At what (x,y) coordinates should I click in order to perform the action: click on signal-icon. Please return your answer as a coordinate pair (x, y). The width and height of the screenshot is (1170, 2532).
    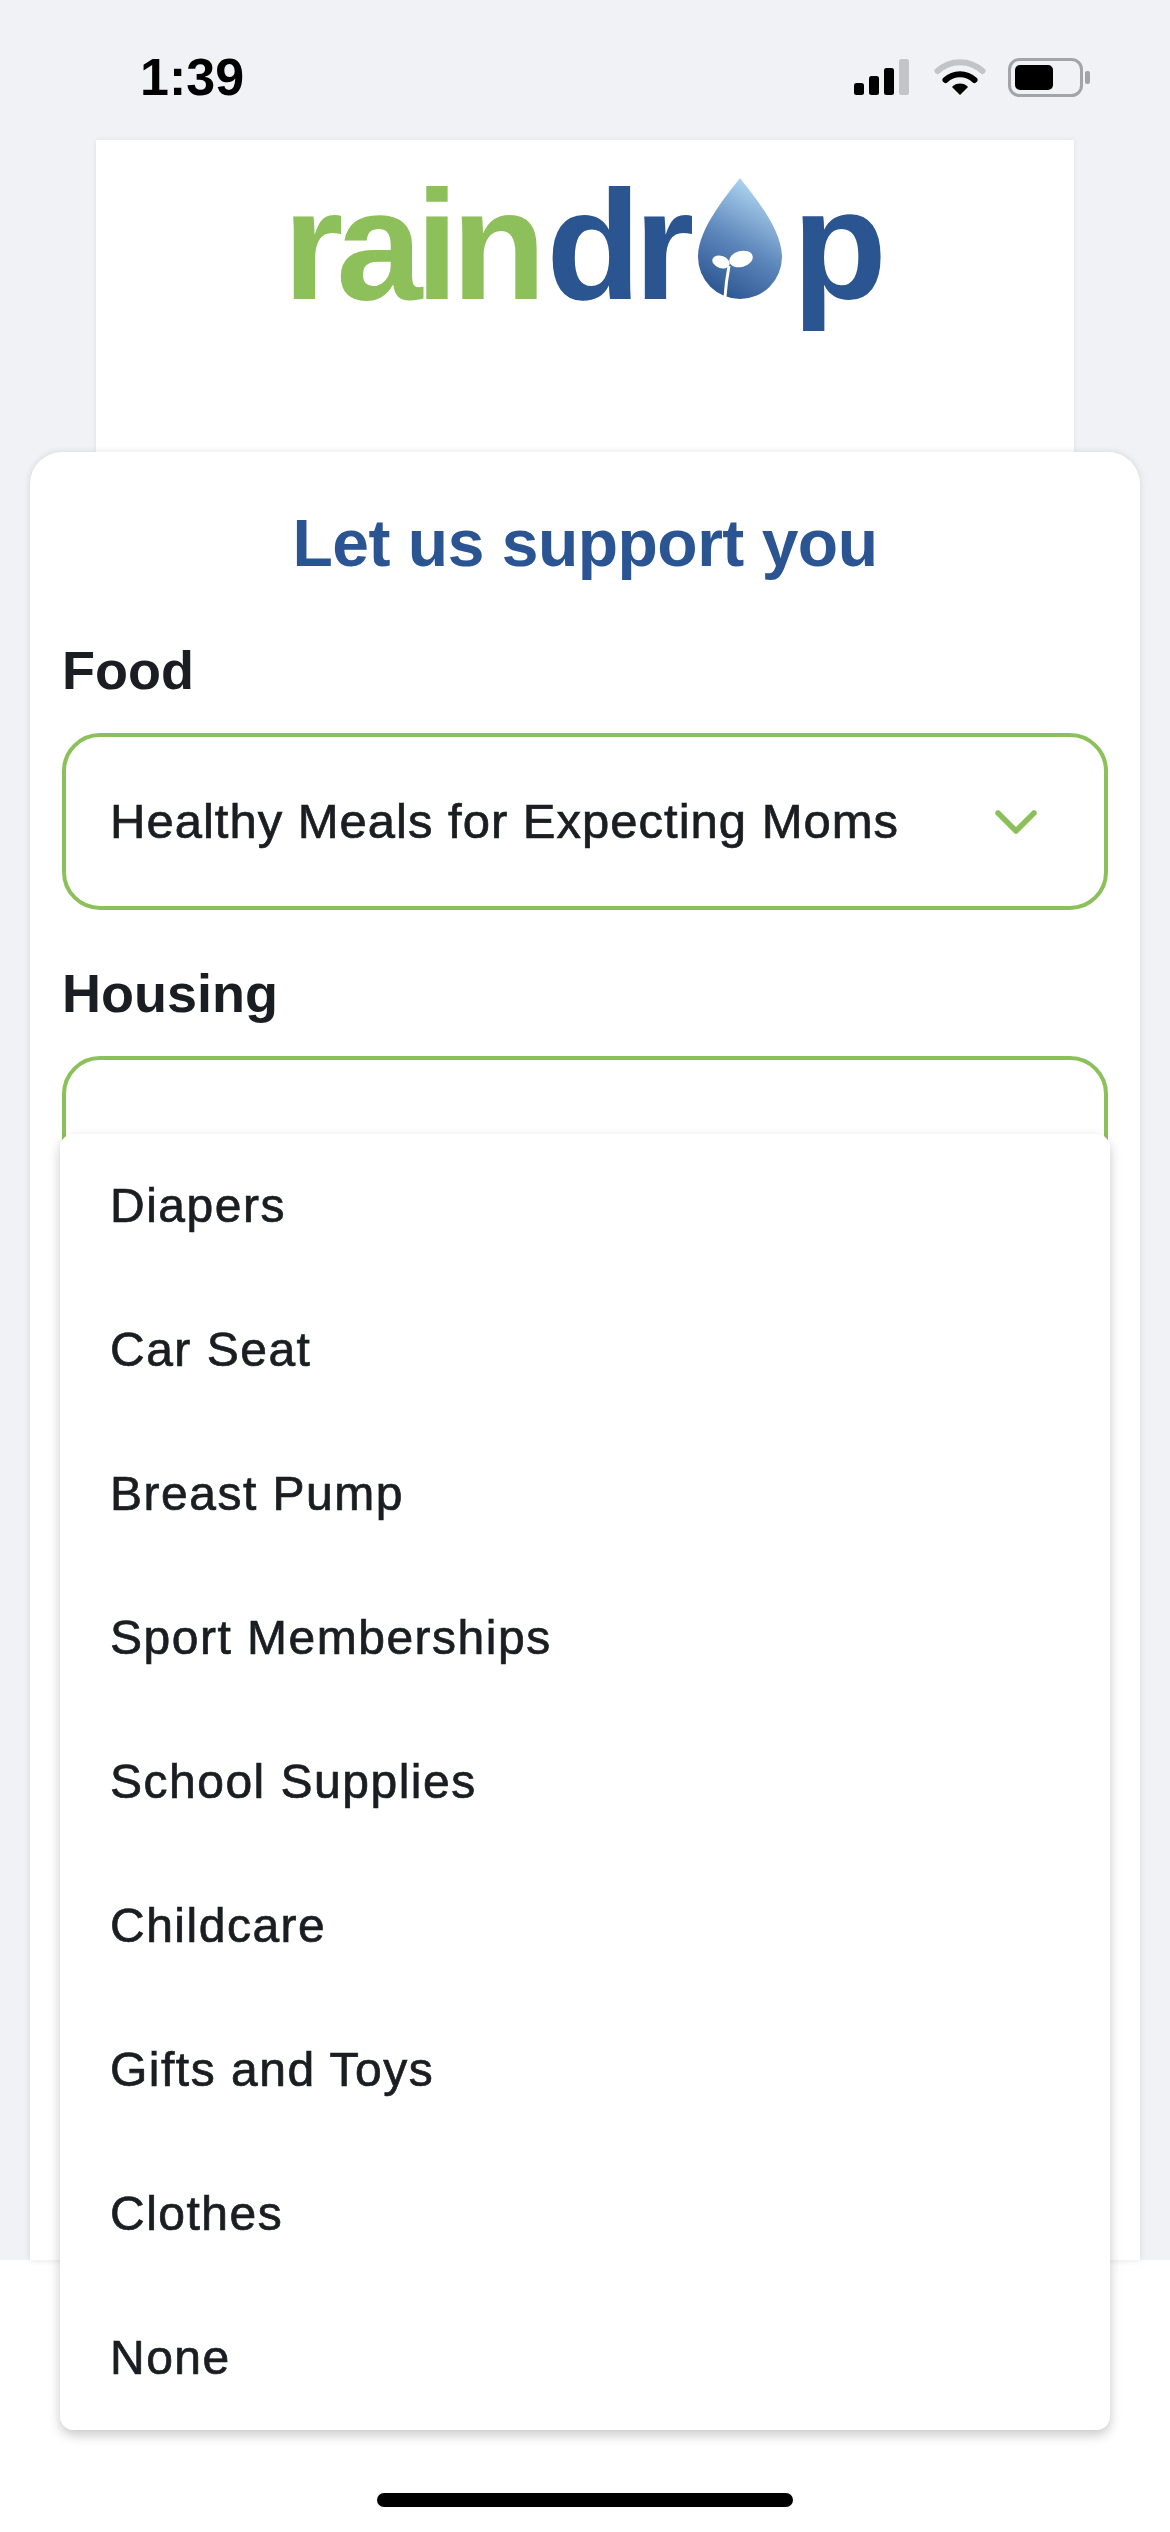
    Looking at the image, I should click on (883, 77).